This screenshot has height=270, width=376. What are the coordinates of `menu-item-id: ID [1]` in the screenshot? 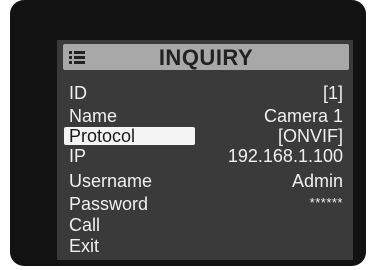 It's located at (206, 93).